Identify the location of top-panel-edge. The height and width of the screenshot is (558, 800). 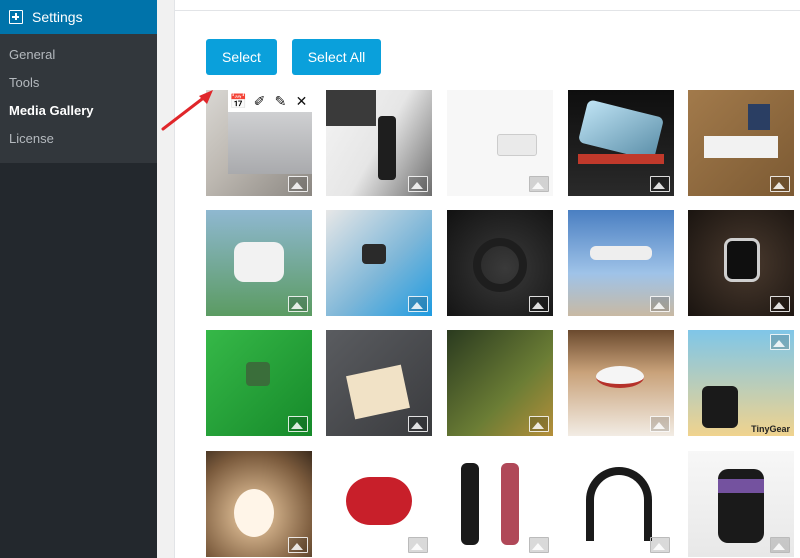
(487, 5).